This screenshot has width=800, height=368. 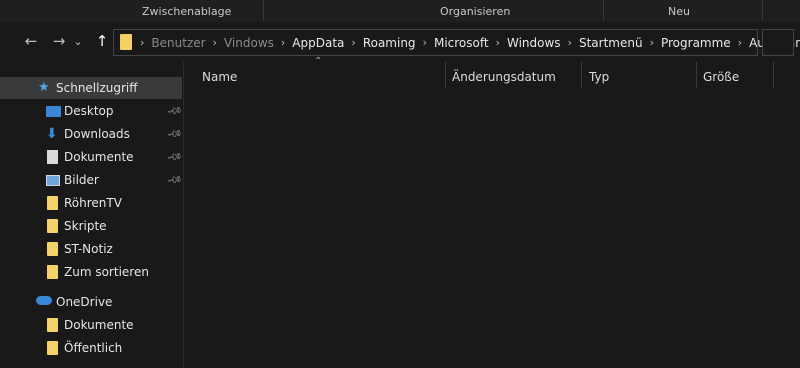 What do you see at coordinates (93, 348) in the screenshot?
I see `sidebar-item-label: Öffentlich` at bounding box center [93, 348].